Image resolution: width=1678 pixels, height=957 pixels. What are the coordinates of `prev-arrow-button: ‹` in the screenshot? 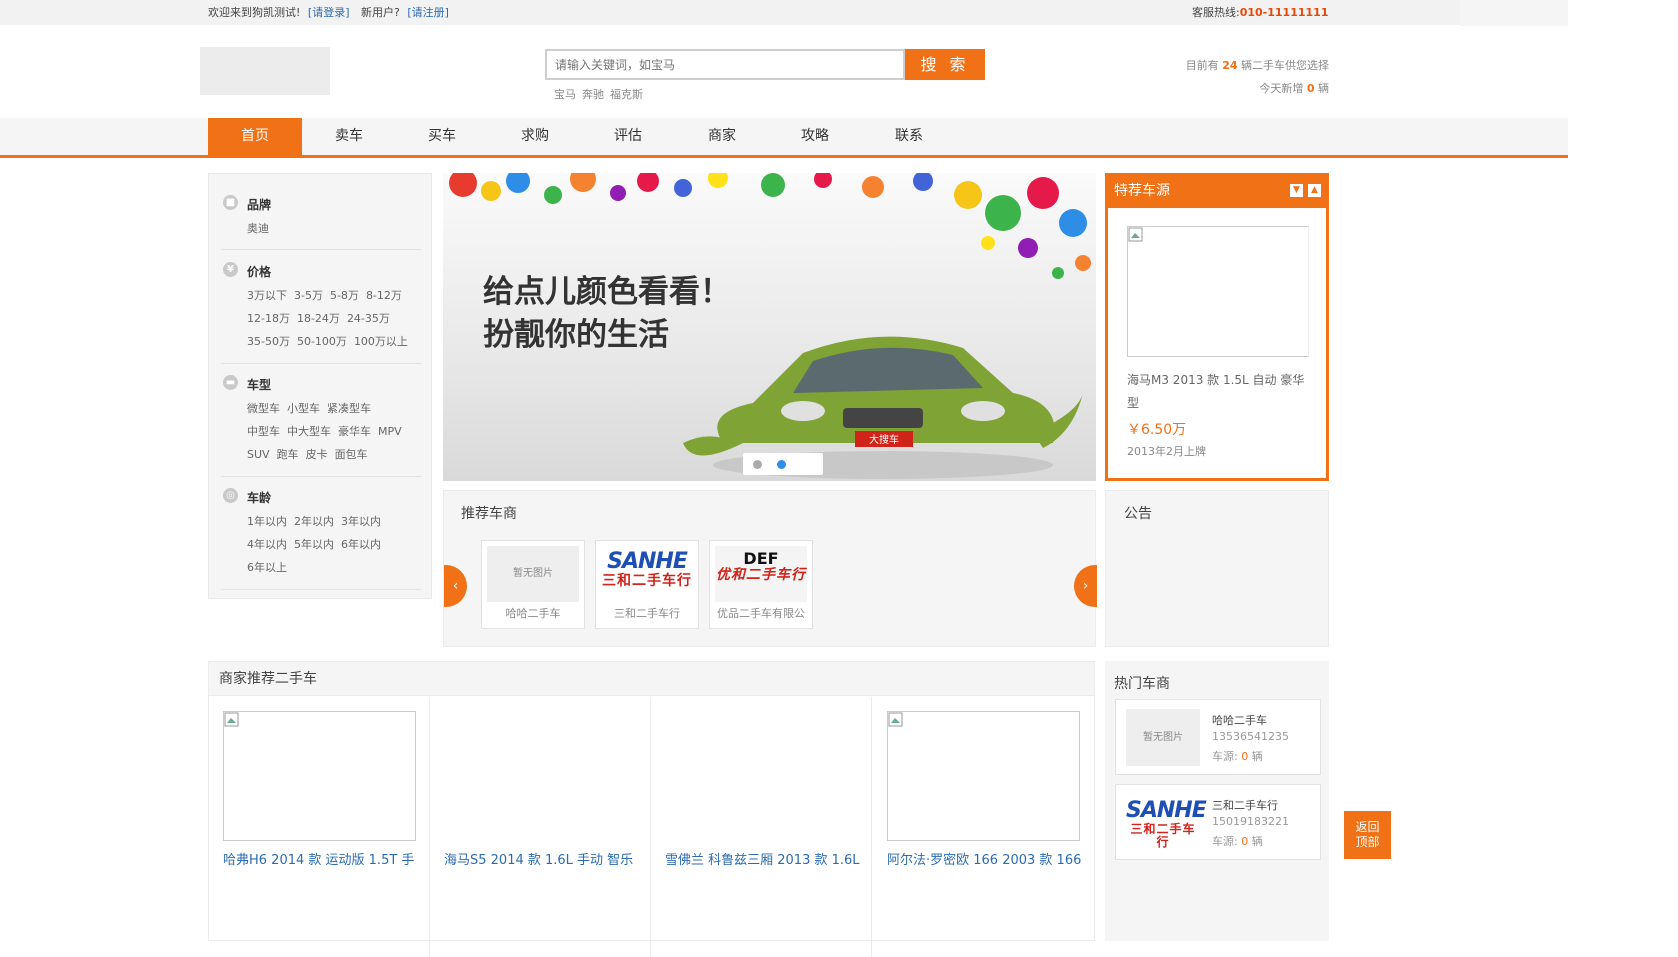 It's located at (455, 586).